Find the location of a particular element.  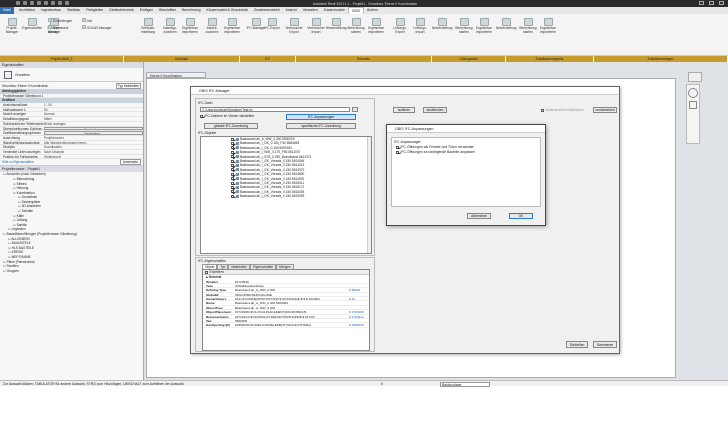

ribbon-button-5: Info is located at coordinates (97, 21).